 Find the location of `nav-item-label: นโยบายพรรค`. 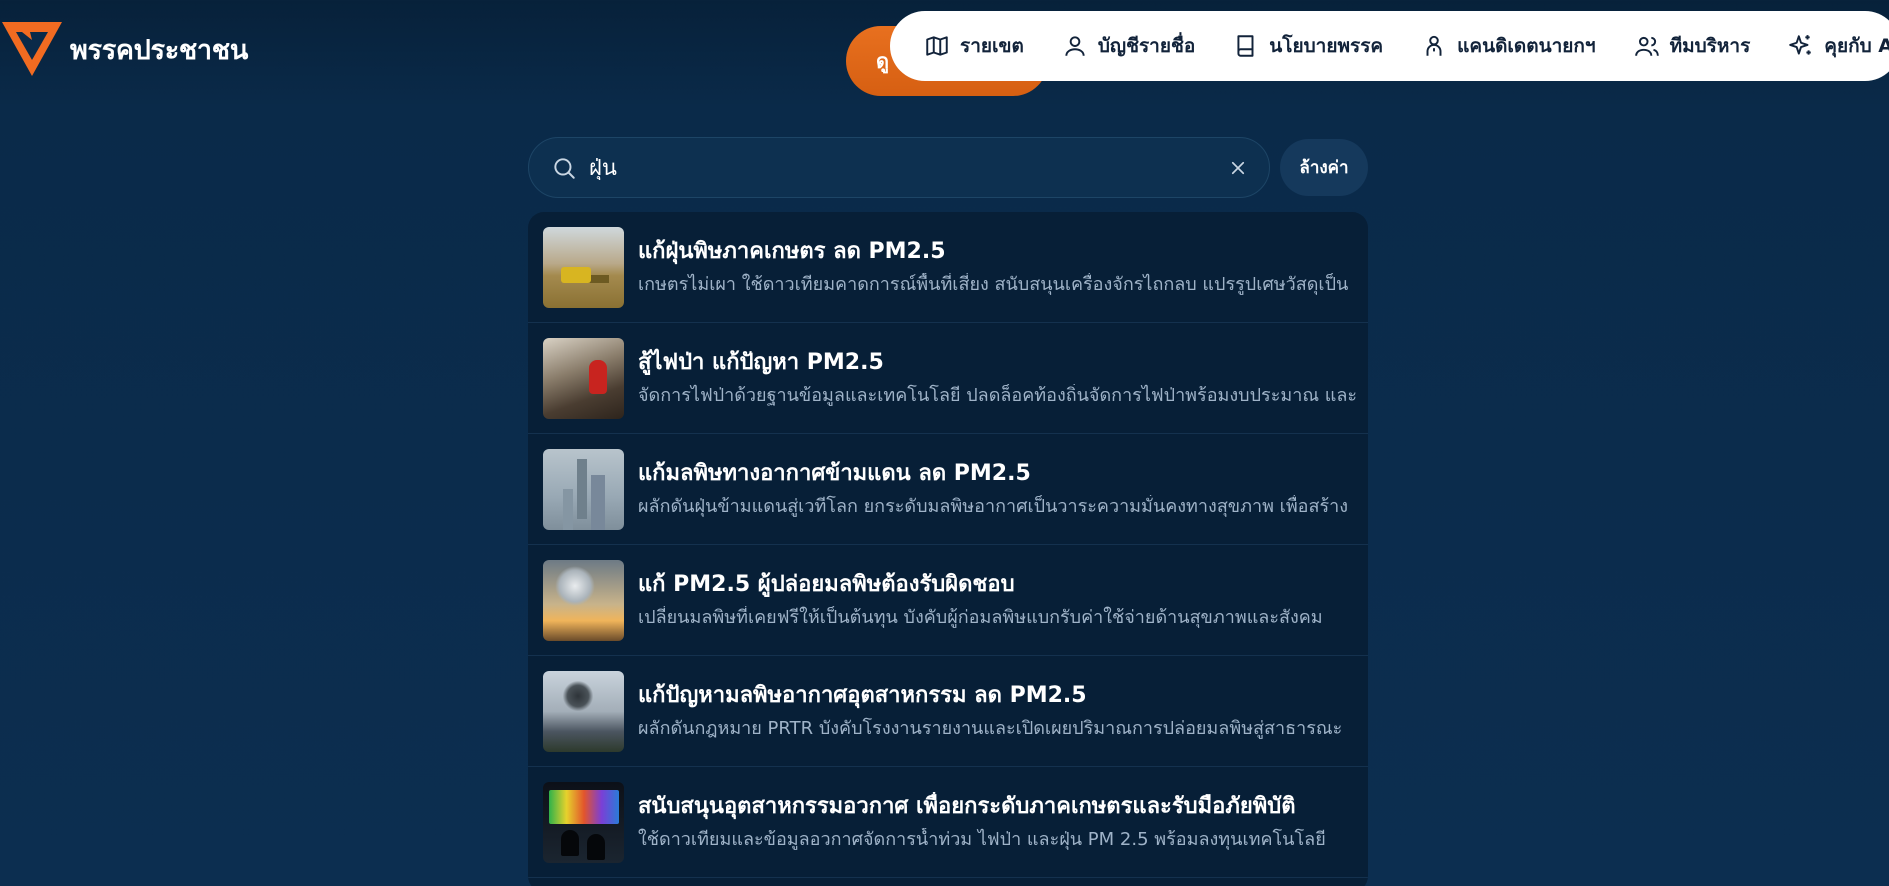

nav-item-label: นโยบายพรรค is located at coordinates (1326, 46).